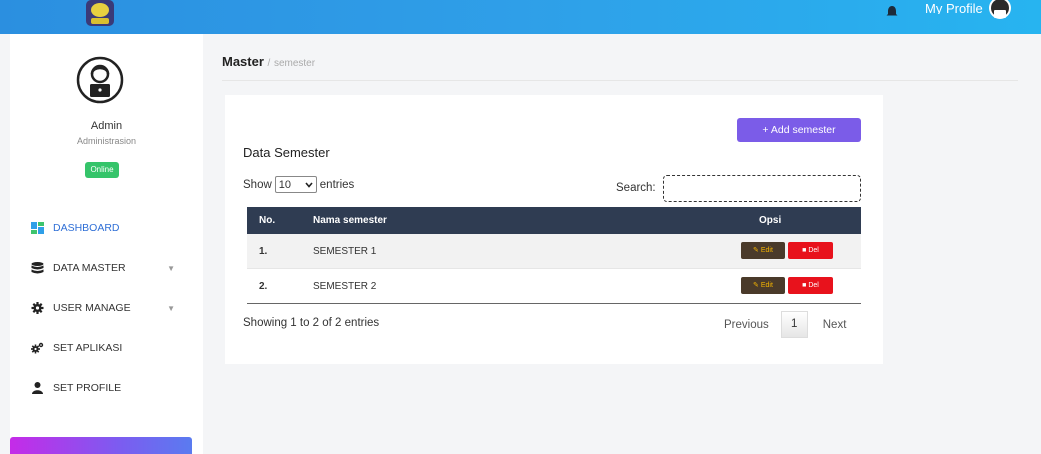 Image resolution: width=1041 pixels, height=454 pixels. Describe the element at coordinates (833, 325) in the screenshot. I see `next-page-button: Next` at that location.